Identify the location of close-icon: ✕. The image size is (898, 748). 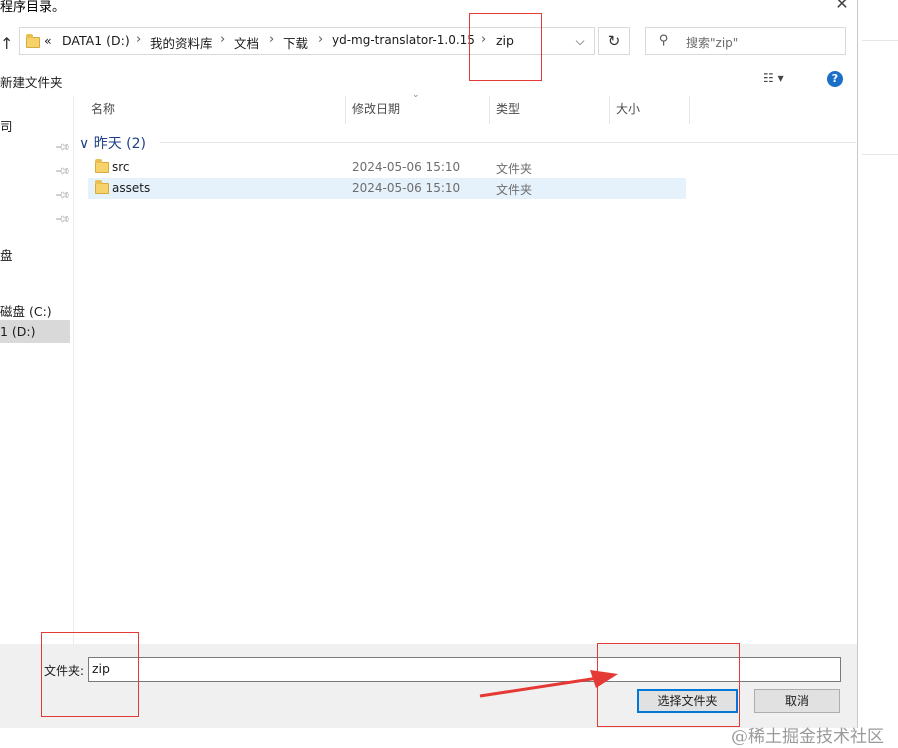
(842, 7).